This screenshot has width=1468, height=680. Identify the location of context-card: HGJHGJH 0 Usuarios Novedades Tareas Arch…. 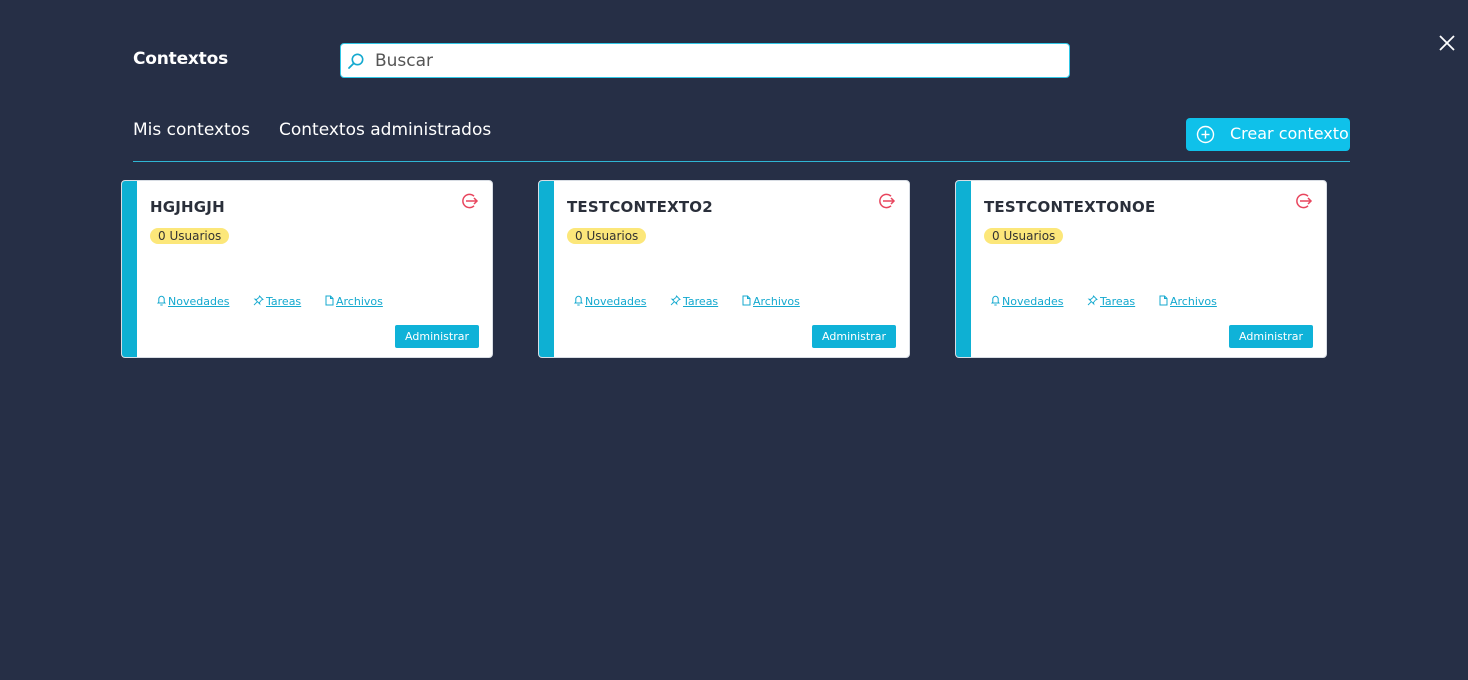
(307, 269).